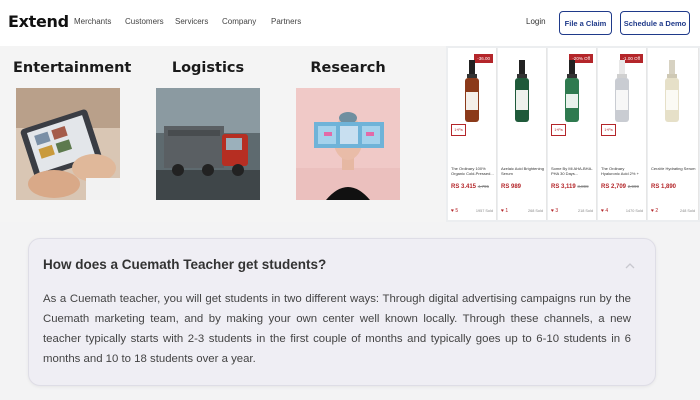 Image resolution: width=700 pixels, height=400 pixels. What do you see at coordinates (522, 171) in the screenshot?
I see `product-name: Azelaic Acid Brightening Serum` at bounding box center [522, 171].